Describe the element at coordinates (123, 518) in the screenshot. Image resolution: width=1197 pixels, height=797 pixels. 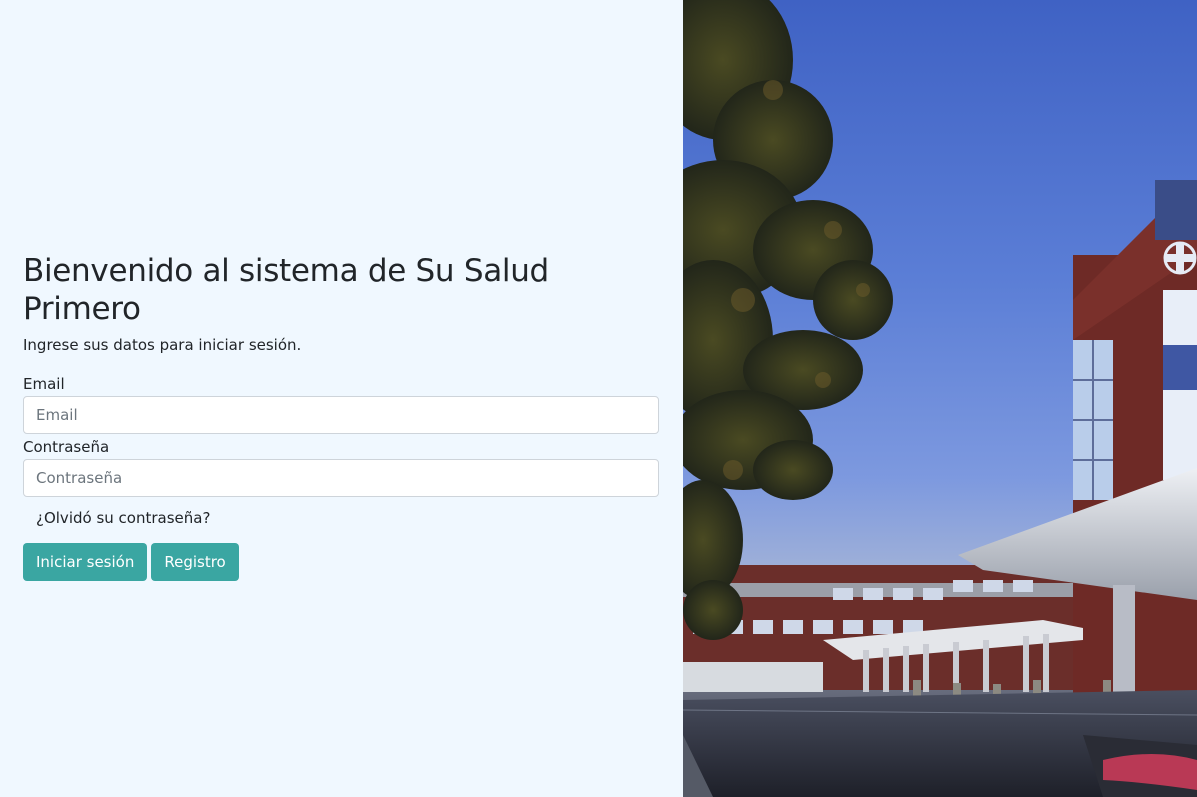
I see `forgot-password-link: ¿Olvidó su contraseña?` at that location.